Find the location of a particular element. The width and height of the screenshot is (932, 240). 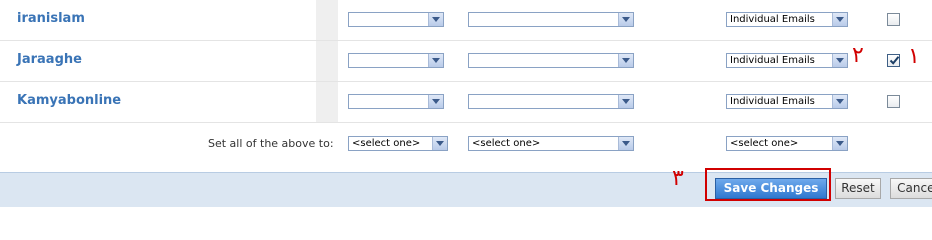

row1-checkbox is located at coordinates (893, 19).